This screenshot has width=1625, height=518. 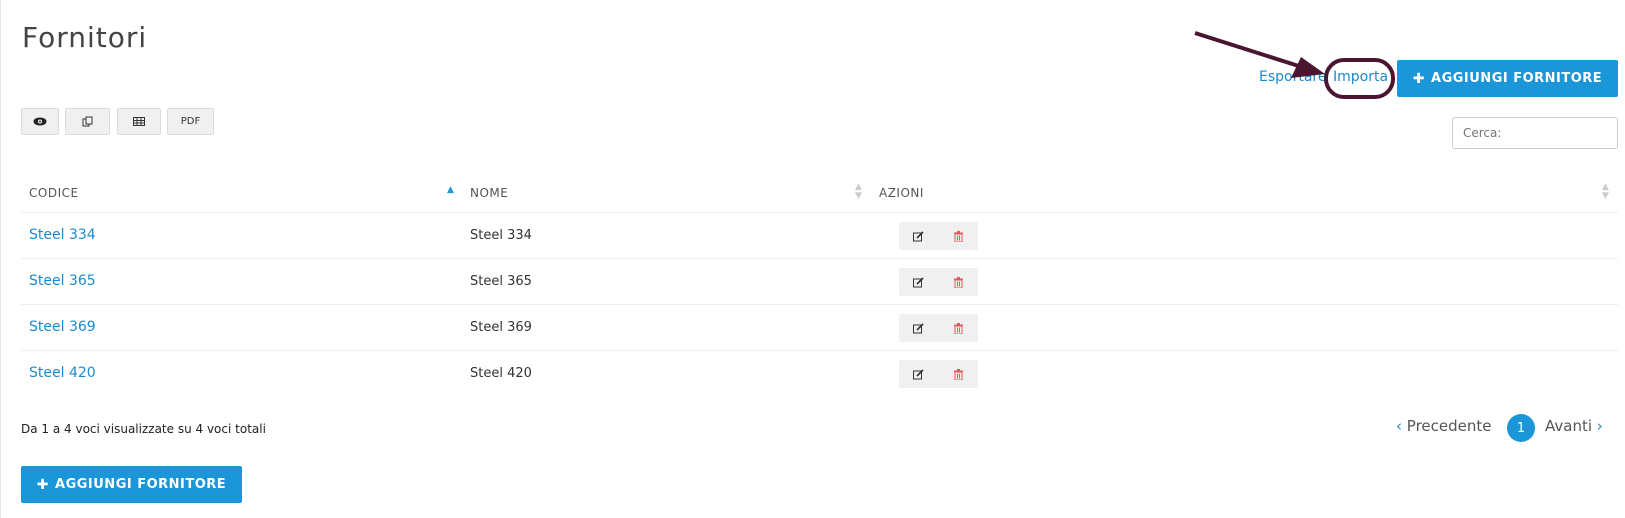 I want to click on supplier-name: Steel 420, so click(x=501, y=373).